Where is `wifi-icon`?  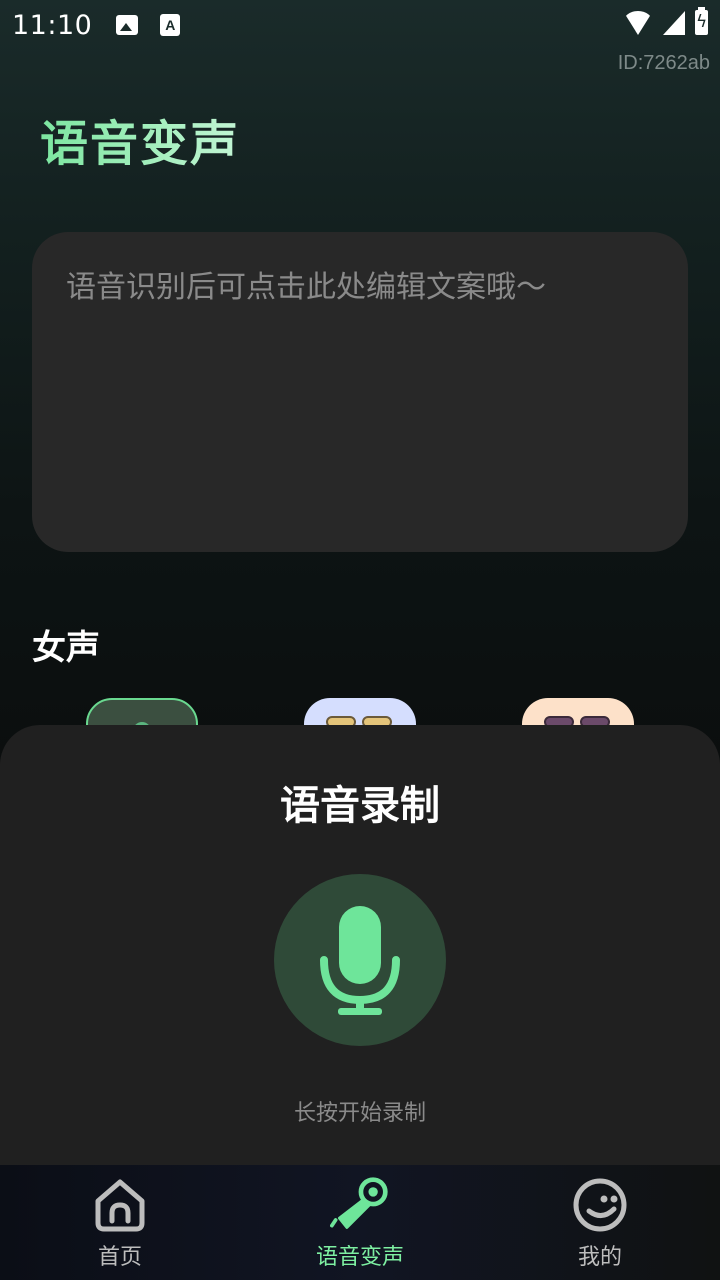 wifi-icon is located at coordinates (638, 22).